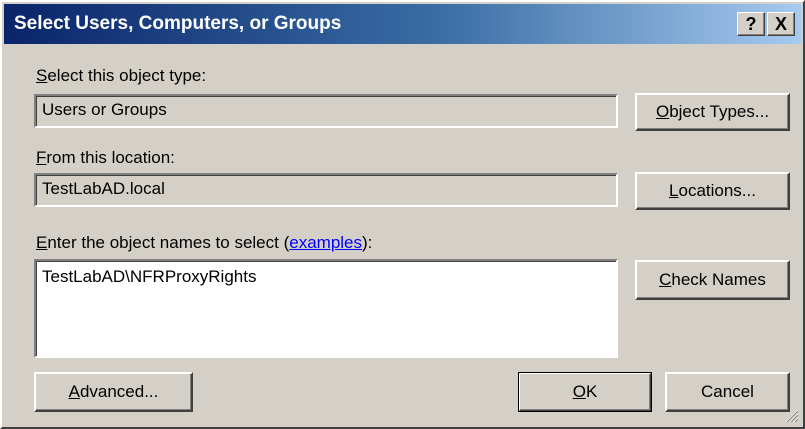  Describe the element at coordinates (727, 392) in the screenshot. I see `cancel-button: Cancel` at that location.